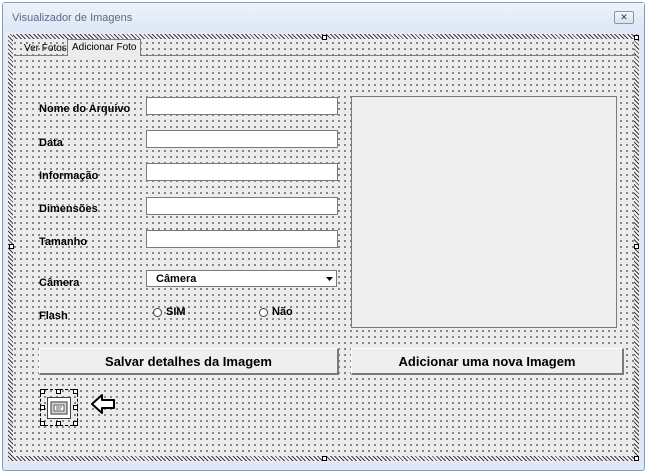  Describe the element at coordinates (45, 49) in the screenshot. I see `tab-ver-fotos: Ver Fotos` at that location.